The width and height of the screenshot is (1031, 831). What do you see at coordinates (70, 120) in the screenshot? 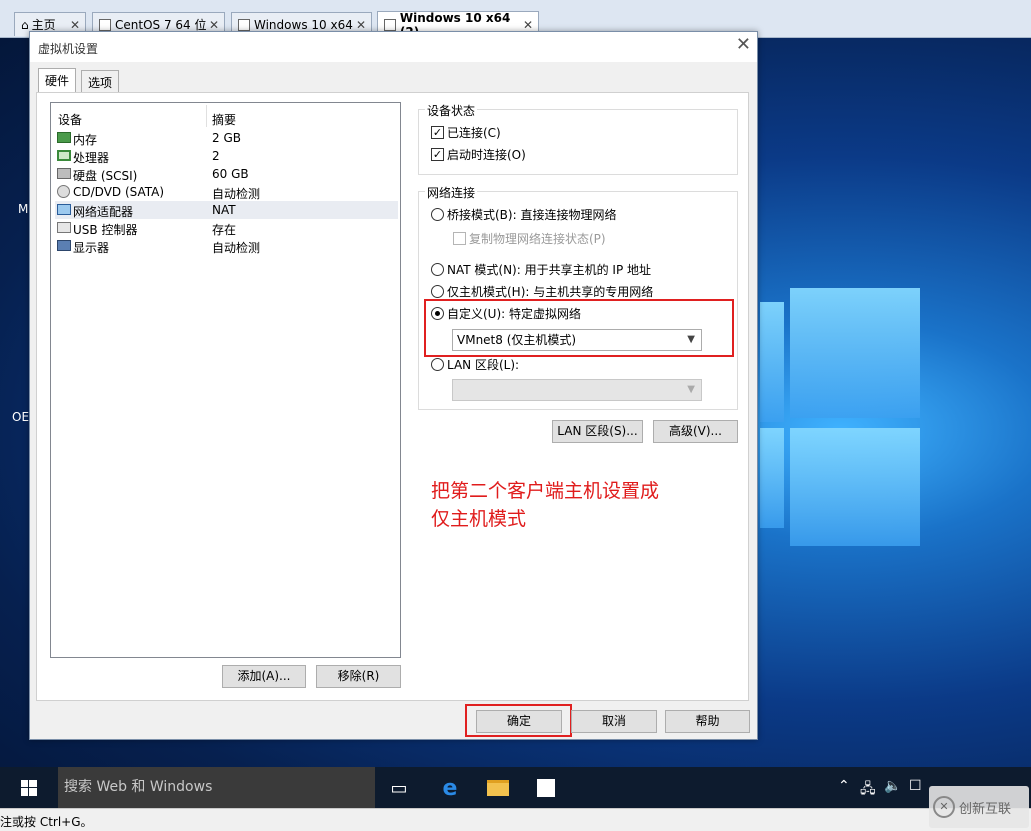
I see `device-column-header: 设备` at bounding box center [70, 120].